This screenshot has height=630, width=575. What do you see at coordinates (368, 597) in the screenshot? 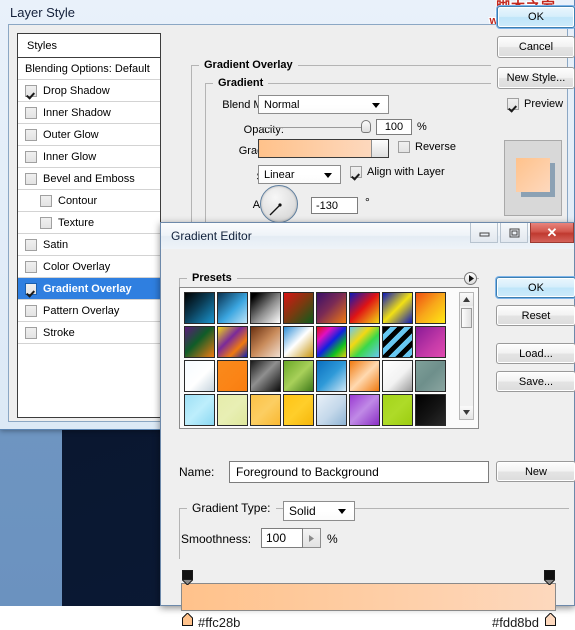
I see `gradient-strip` at bounding box center [368, 597].